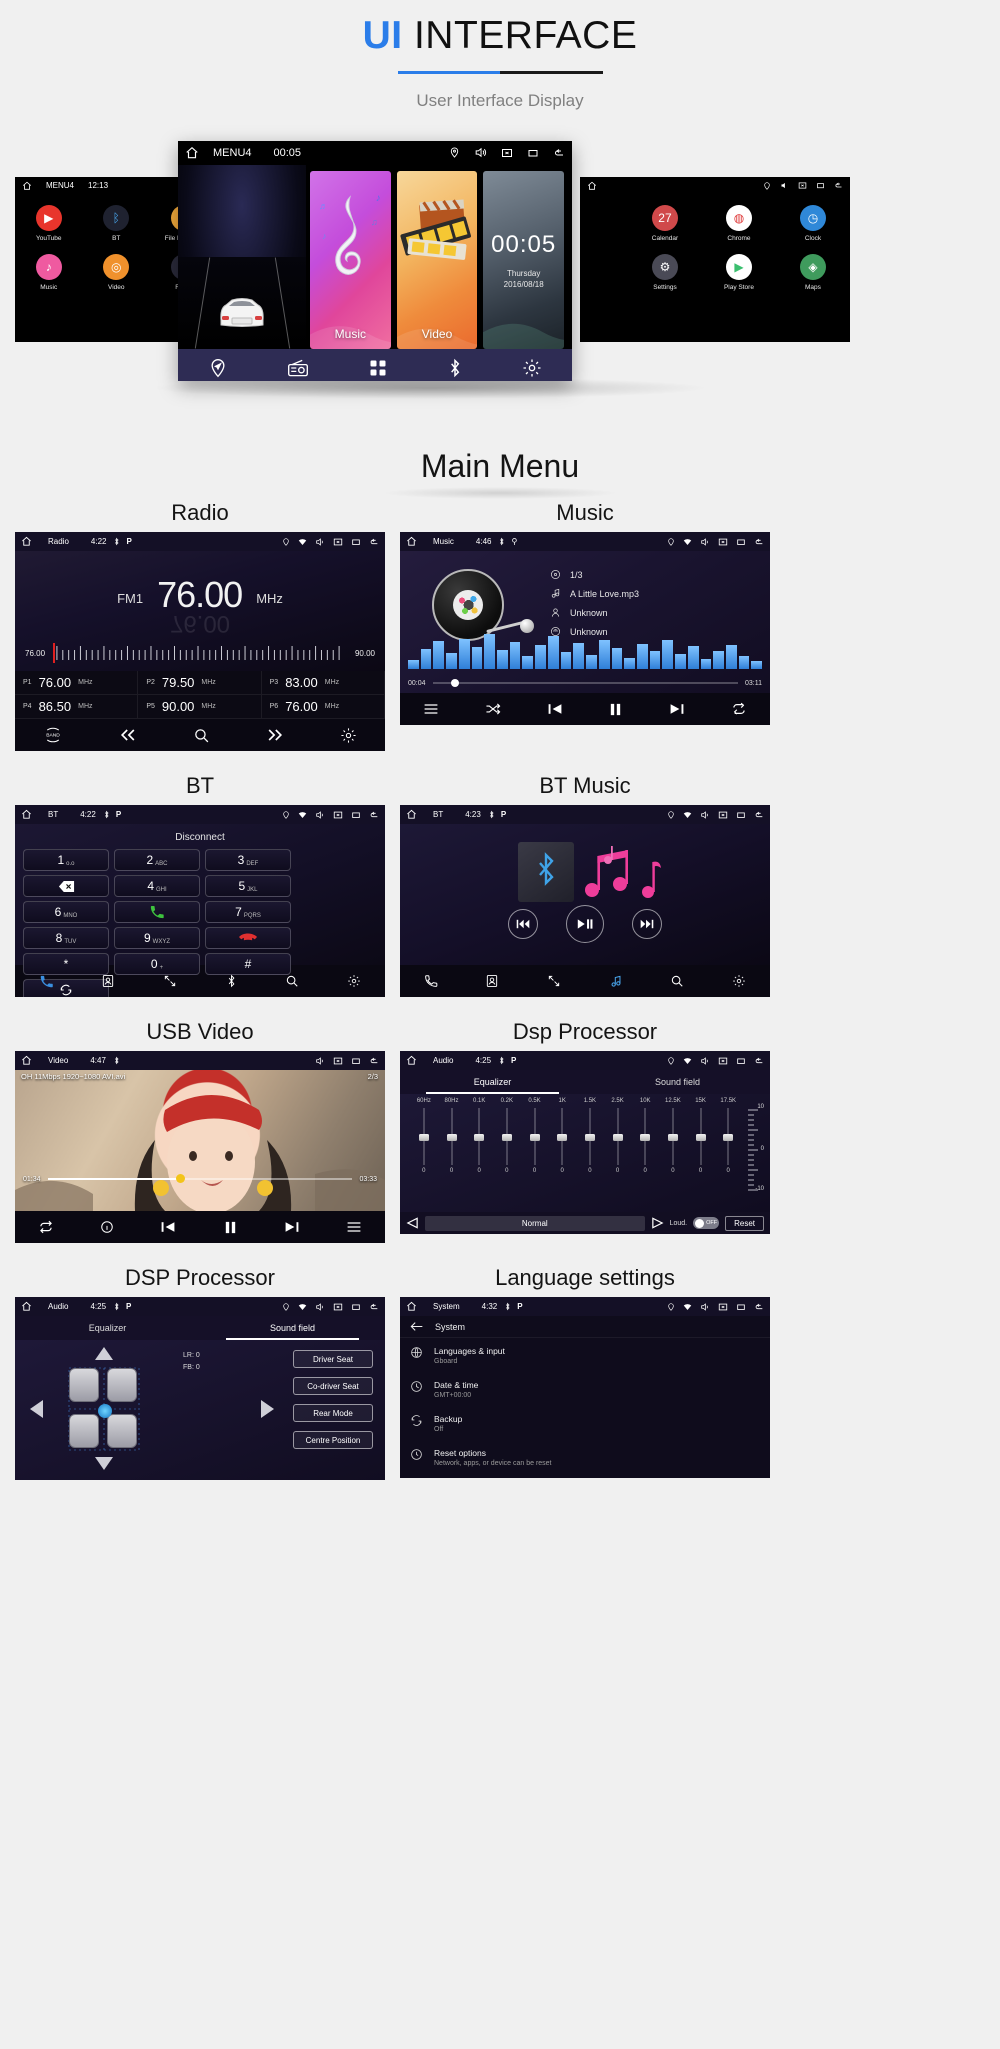 The width and height of the screenshot is (1000, 2049). Describe the element at coordinates (218, 368) in the screenshot. I see `navigation-icon` at that location.